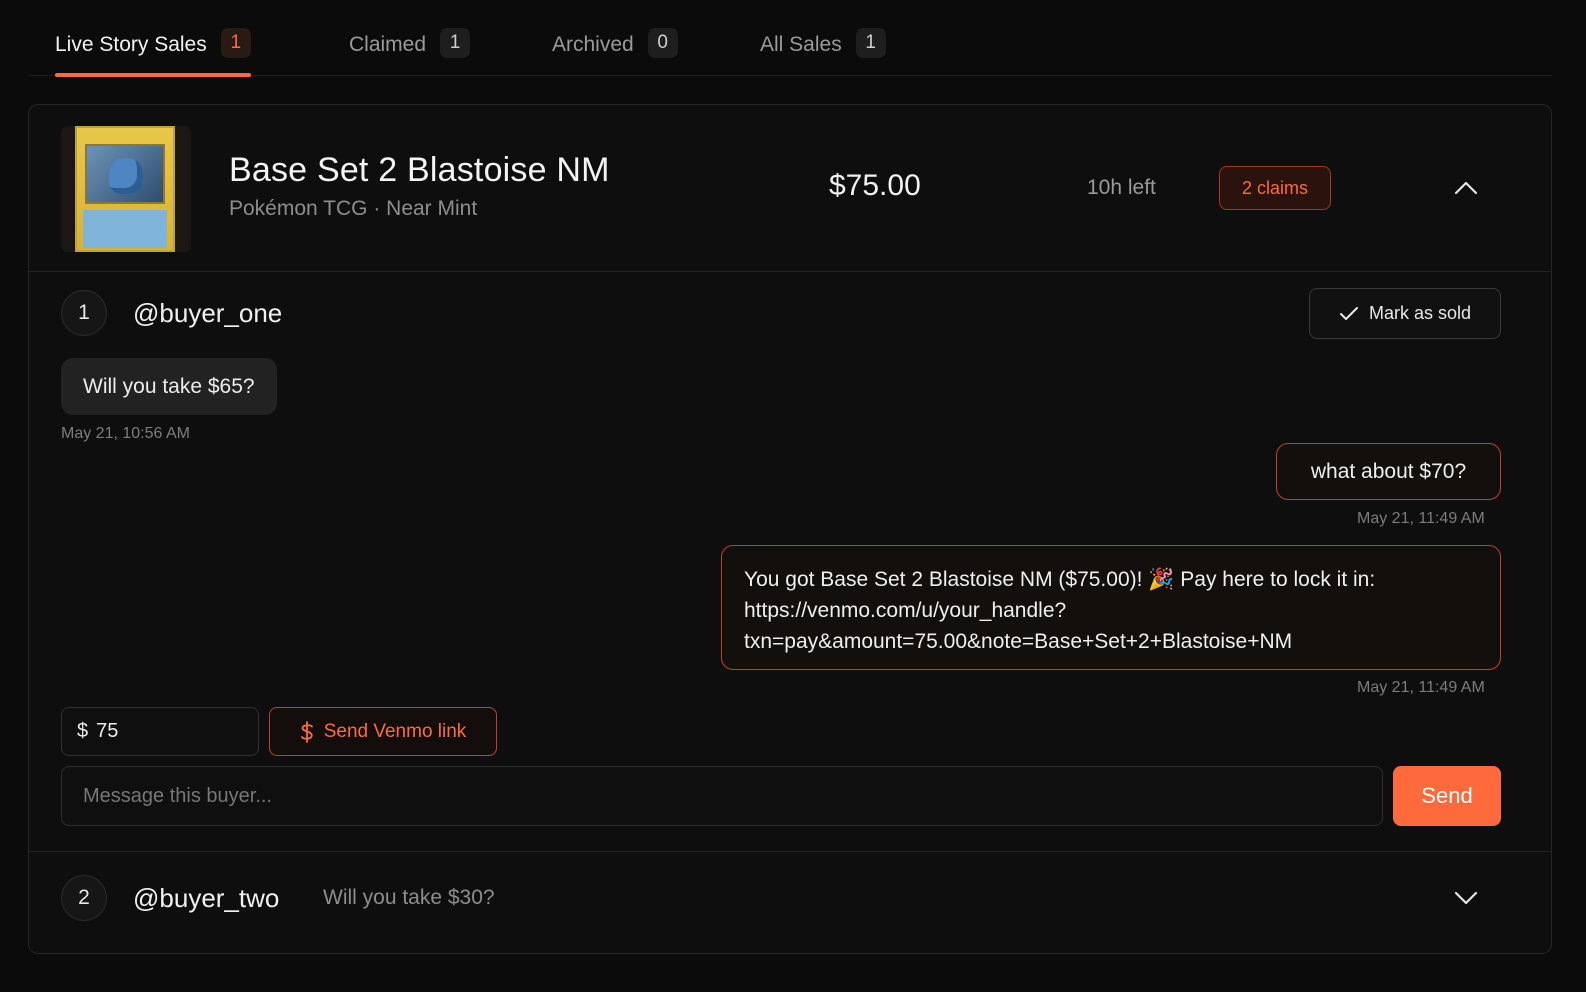 The height and width of the screenshot is (992, 1586). Describe the element at coordinates (593, 44) in the screenshot. I see `tab-label: Archived` at that location.